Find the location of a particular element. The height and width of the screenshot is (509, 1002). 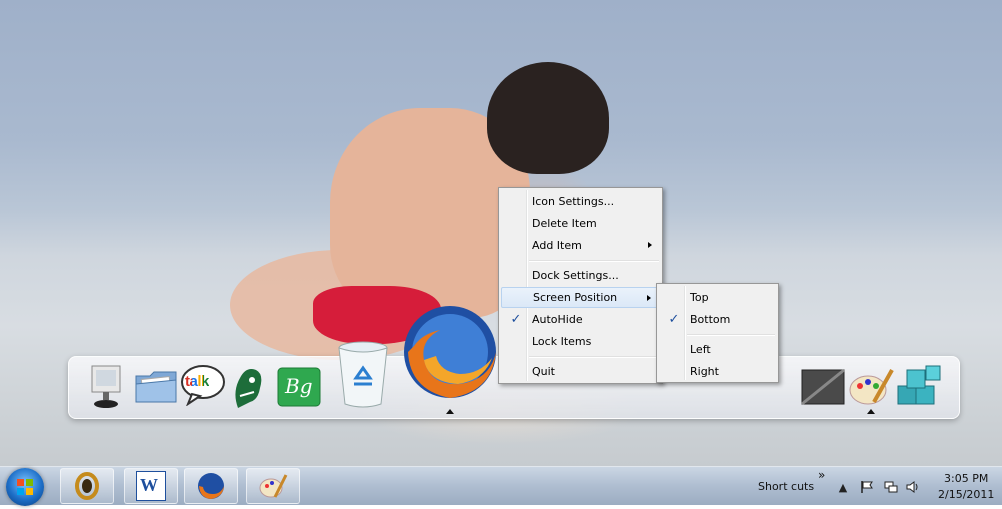

green-bg-icon: Bg is located at coordinates (299, 387).